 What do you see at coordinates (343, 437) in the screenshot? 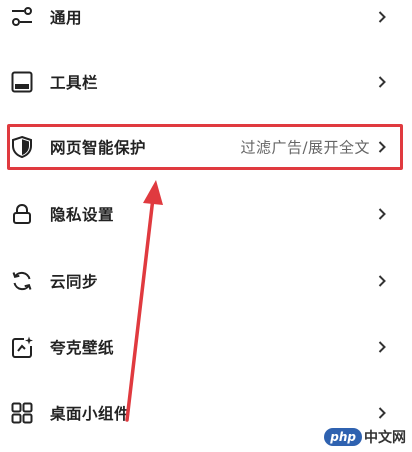
I see `watermark-php: php` at bounding box center [343, 437].